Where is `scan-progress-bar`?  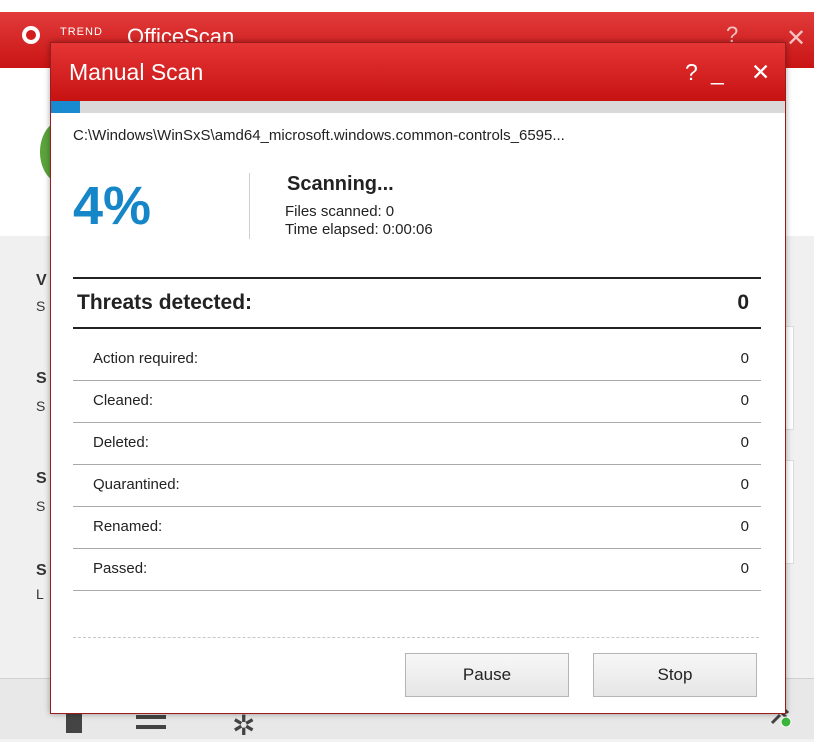
scan-progress-bar is located at coordinates (418, 107).